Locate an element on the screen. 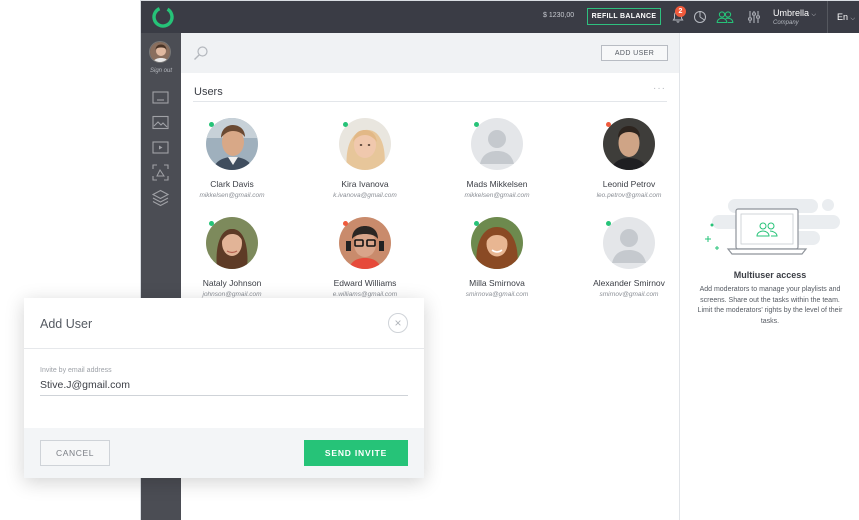  search-bar: ADD USER is located at coordinates (430, 53).